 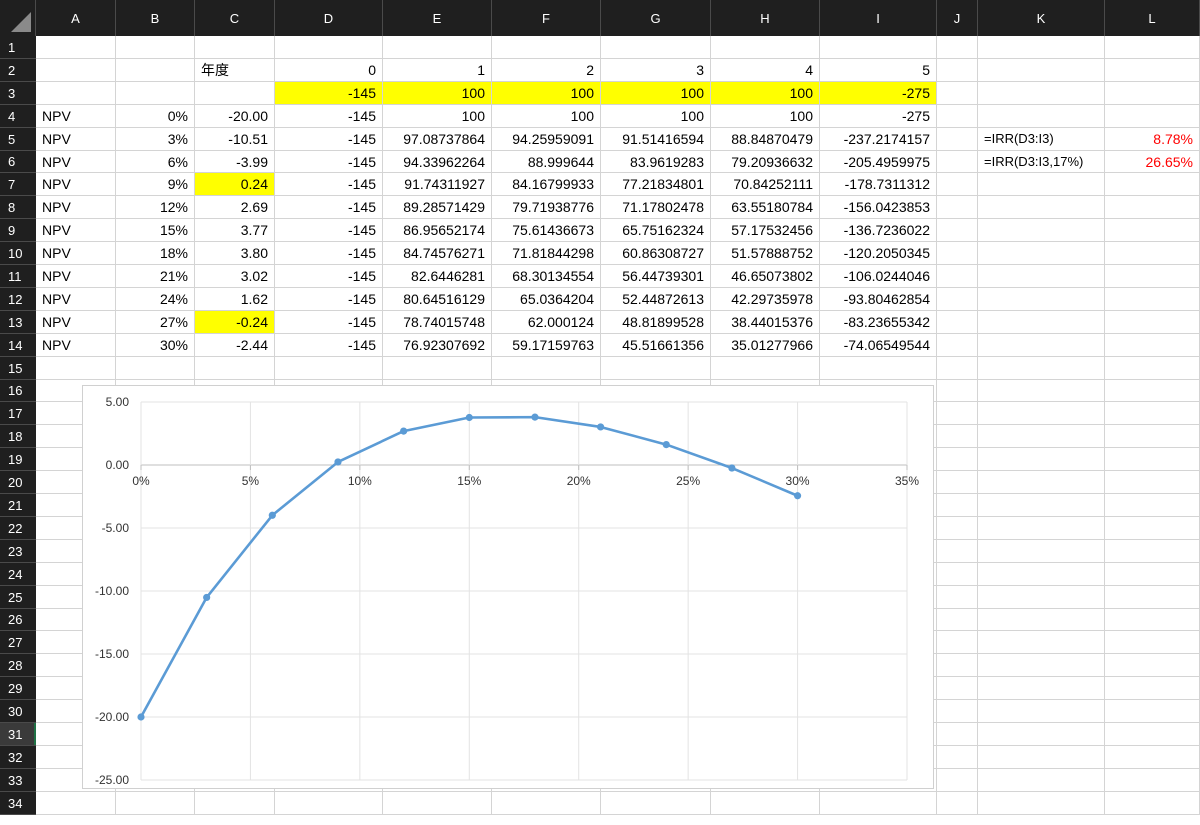 What do you see at coordinates (957, 780) in the screenshot?
I see `cell-j33` at bounding box center [957, 780].